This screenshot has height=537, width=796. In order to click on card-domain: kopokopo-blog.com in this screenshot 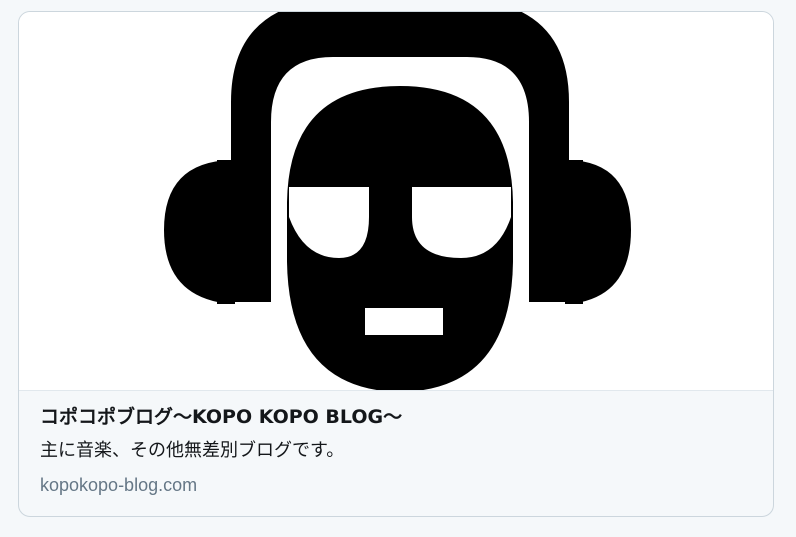, I will do `click(396, 485)`.